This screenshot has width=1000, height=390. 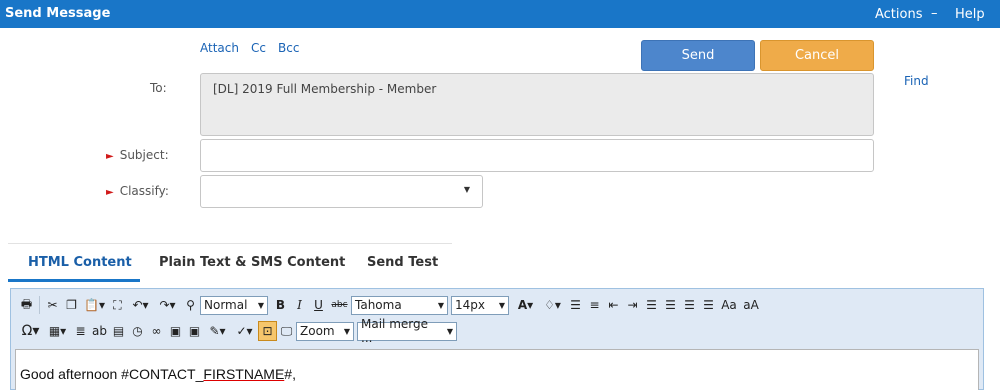 What do you see at coordinates (497, 369) in the screenshot?
I see `editor-content-area: Good afternoon #CONTACT_FIRSTNAME#,` at bounding box center [497, 369].